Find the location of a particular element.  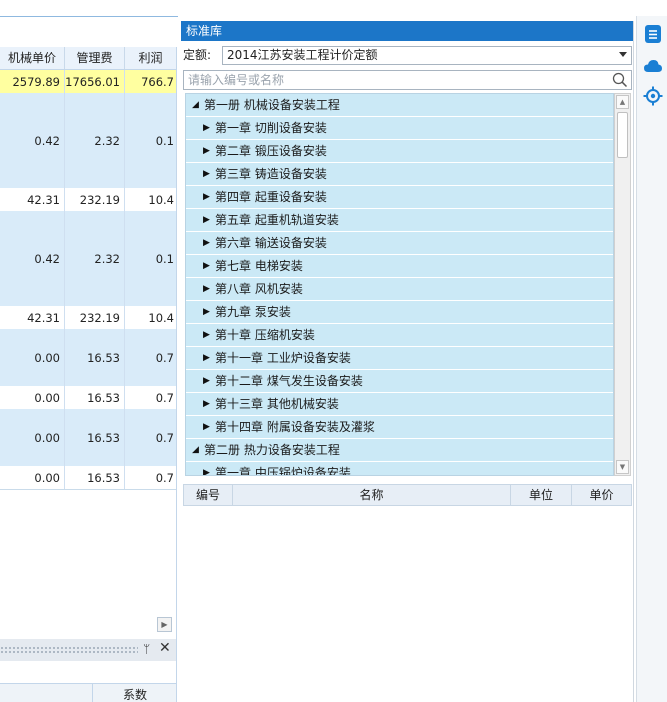

tree-node: ▶ 第六章 输送设备安装 is located at coordinates (399, 243).